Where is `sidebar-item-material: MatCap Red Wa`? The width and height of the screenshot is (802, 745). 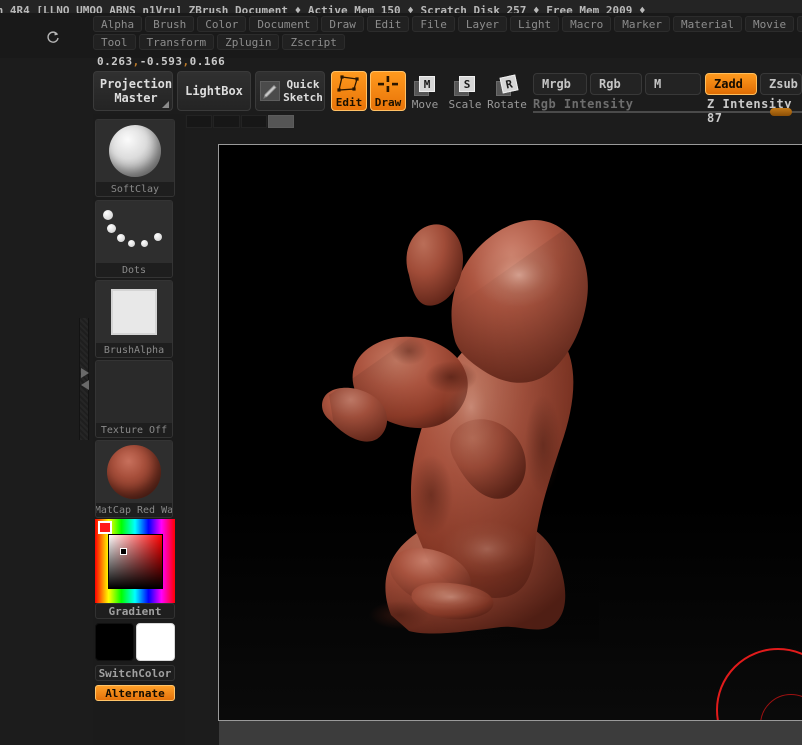
sidebar-item-material: MatCap Red Wa is located at coordinates (134, 479).